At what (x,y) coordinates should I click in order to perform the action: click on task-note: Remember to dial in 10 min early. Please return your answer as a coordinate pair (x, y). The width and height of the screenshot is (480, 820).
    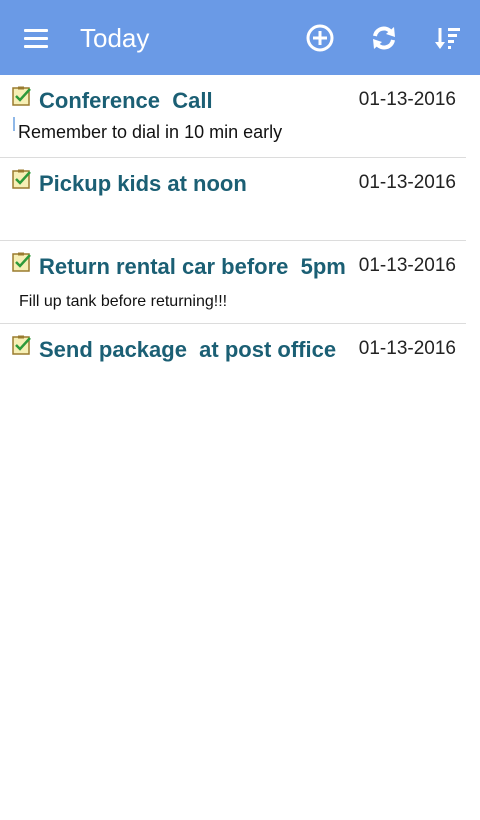
    Looking at the image, I should click on (150, 132).